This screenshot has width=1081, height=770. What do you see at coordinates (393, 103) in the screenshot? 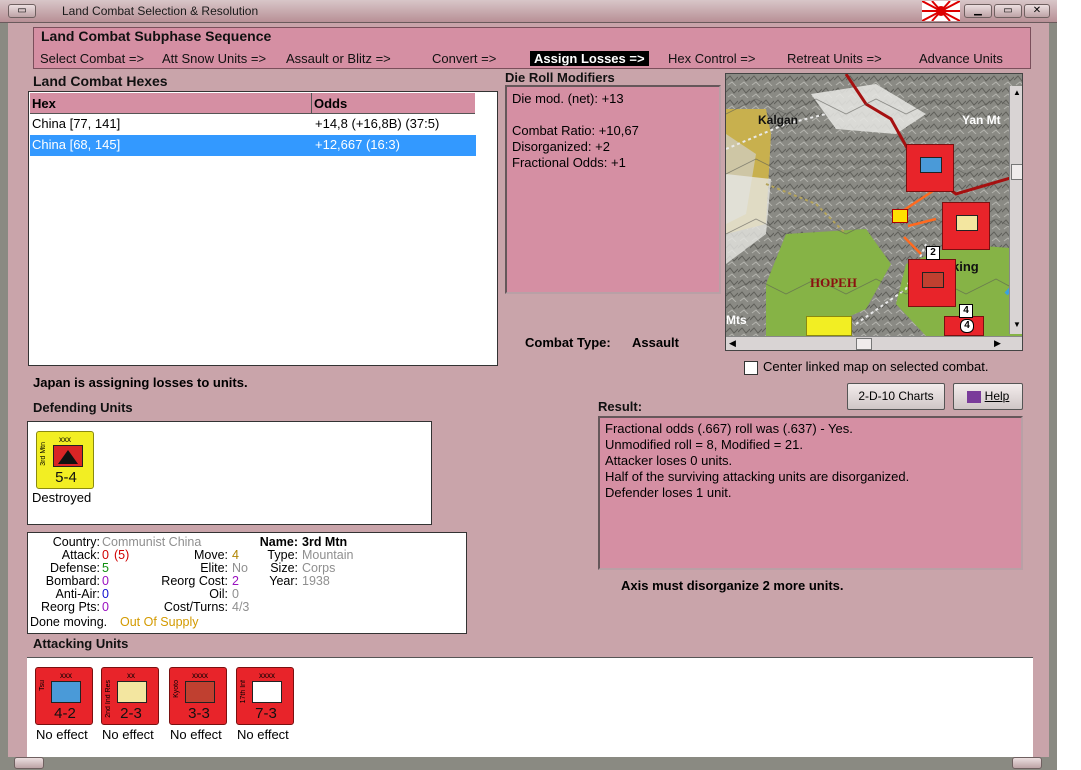
I see `column-header-odds: Odds` at bounding box center [393, 103].